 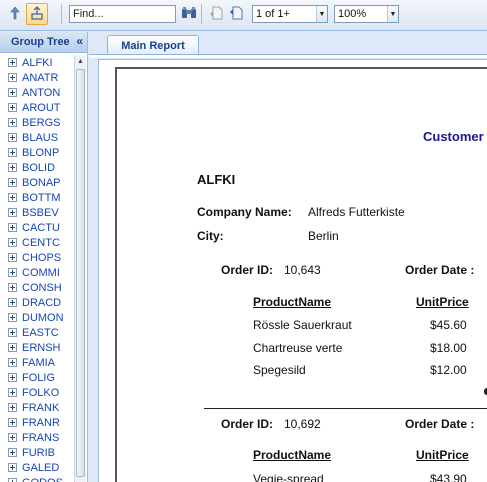 What do you see at coordinates (37, 14) in the screenshot?
I see `group-tree-toggle-button` at bounding box center [37, 14].